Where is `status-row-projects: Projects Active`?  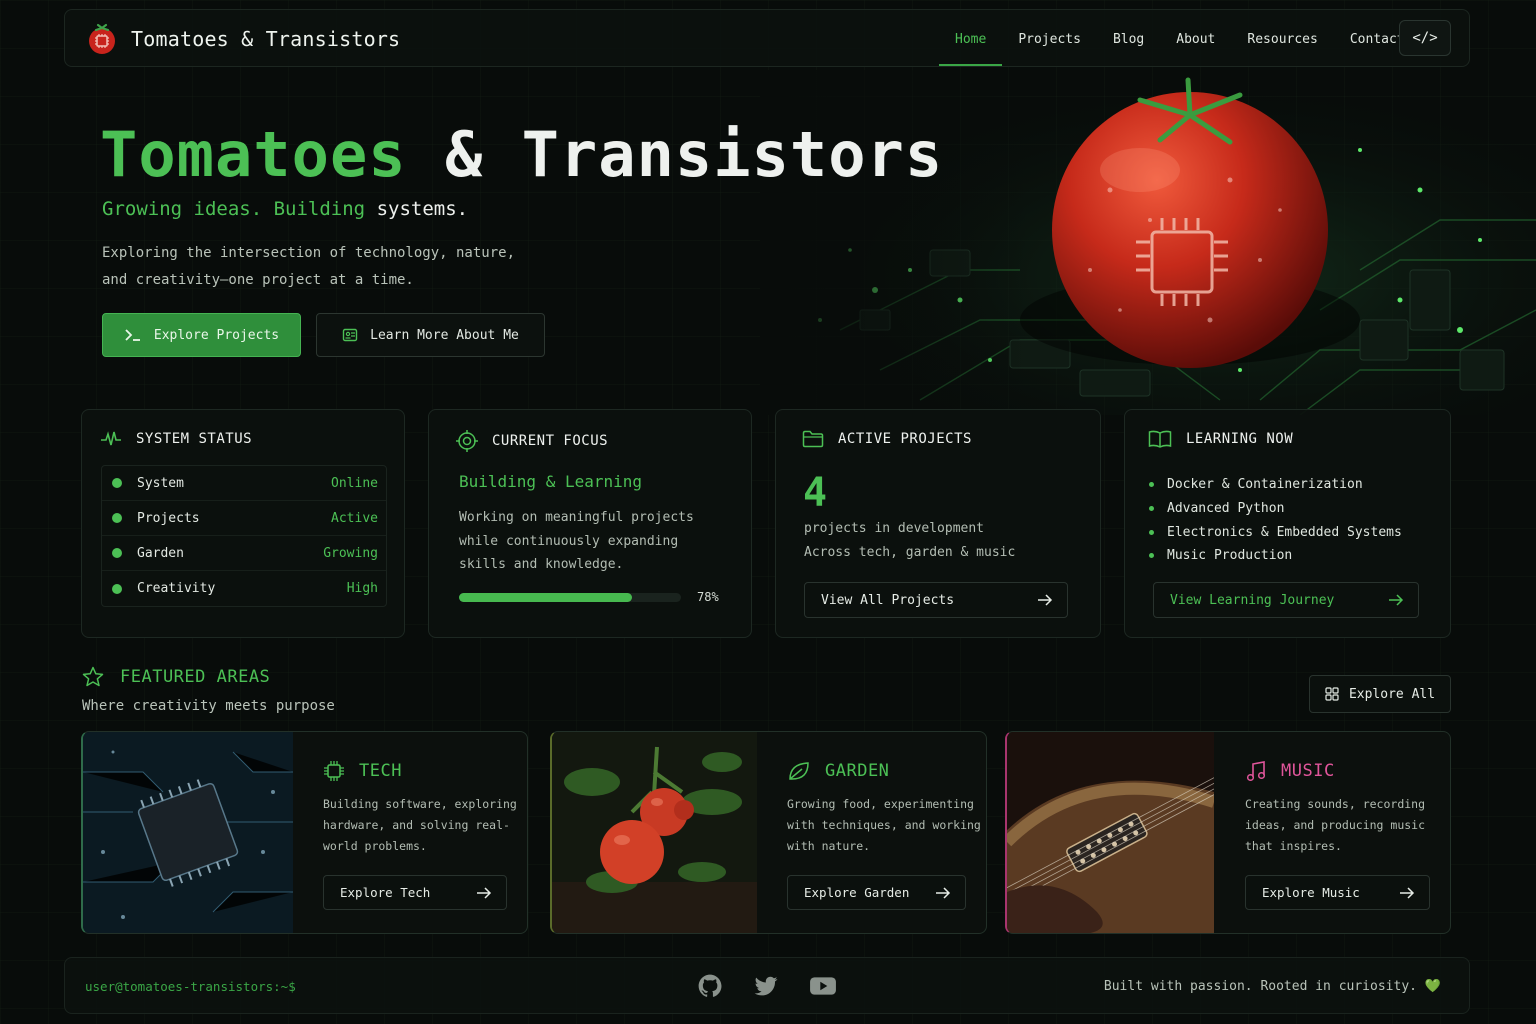
status-row-projects: Projects Active is located at coordinates (244, 518).